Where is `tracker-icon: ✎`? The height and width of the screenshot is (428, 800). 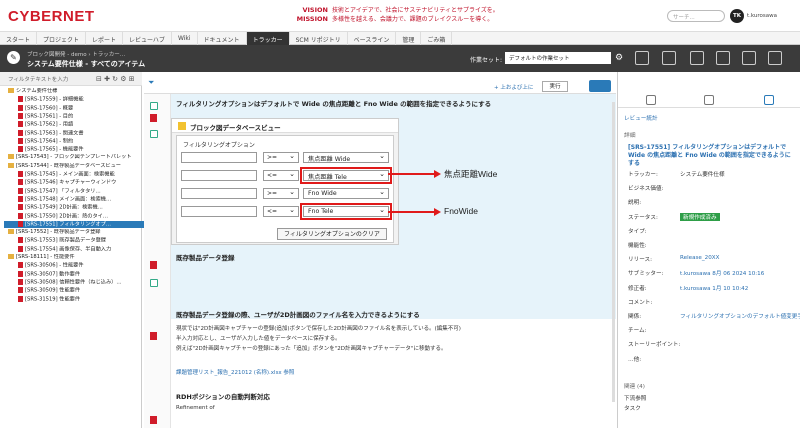
tracker-icon: ✎ is located at coordinates (13, 57).